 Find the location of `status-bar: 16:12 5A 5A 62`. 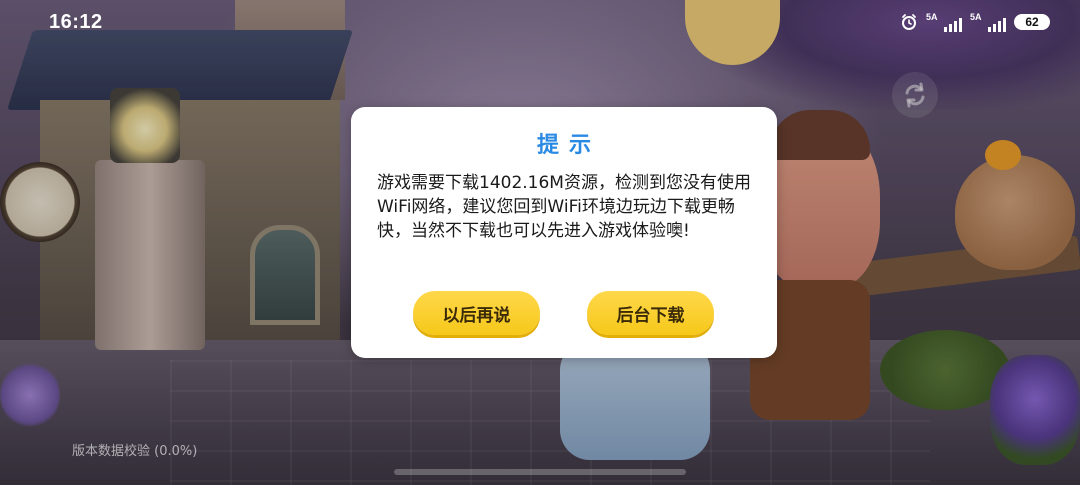

status-bar: 16:12 5A 5A 62 is located at coordinates (540, 23).